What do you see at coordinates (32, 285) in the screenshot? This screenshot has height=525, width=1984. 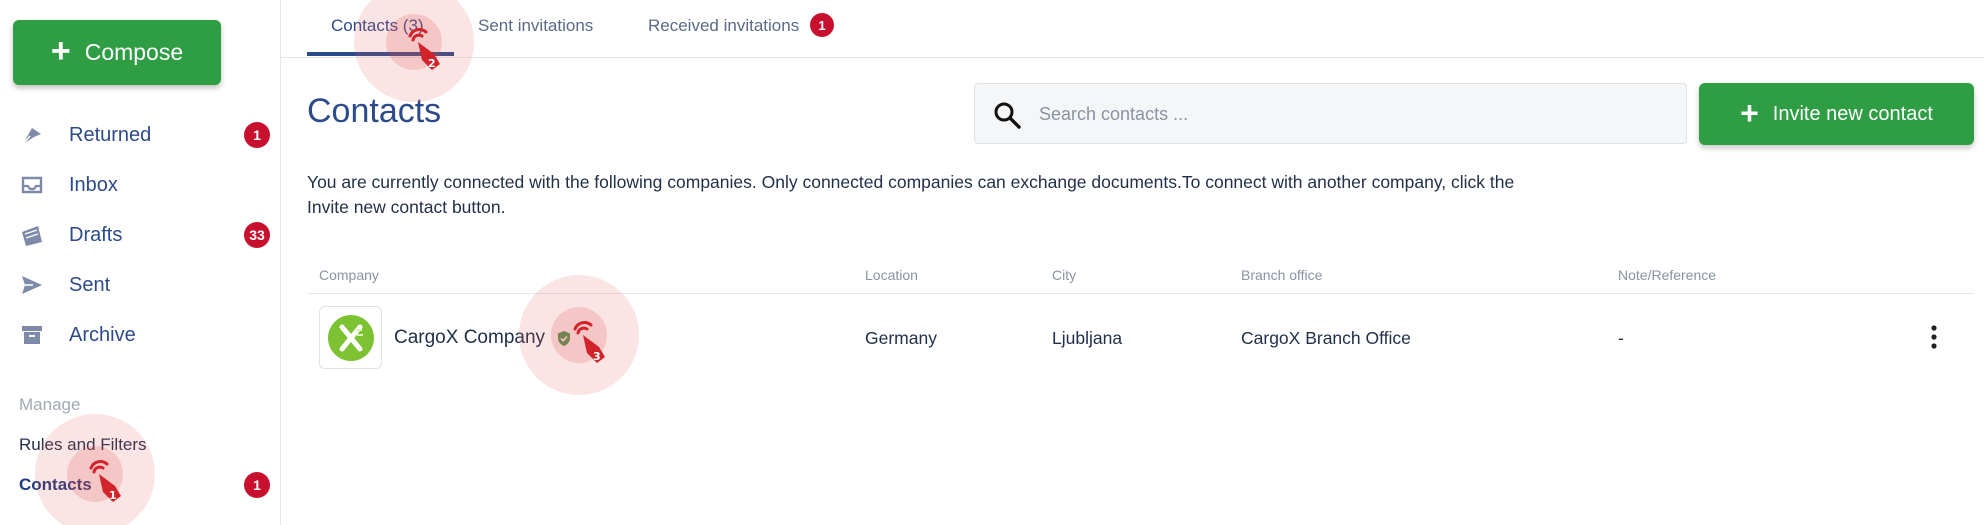 I see `send-icon` at bounding box center [32, 285].